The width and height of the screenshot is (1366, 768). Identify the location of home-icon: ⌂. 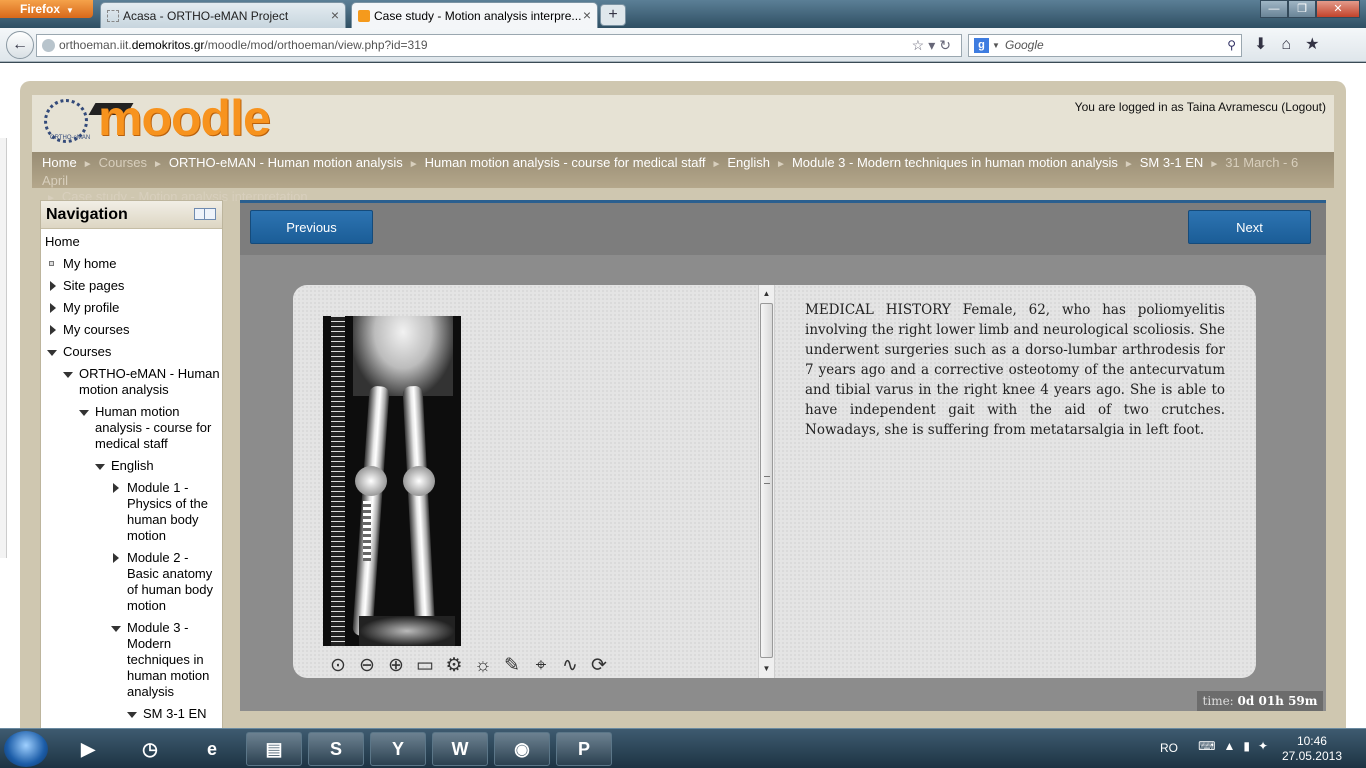
(1293, 44).